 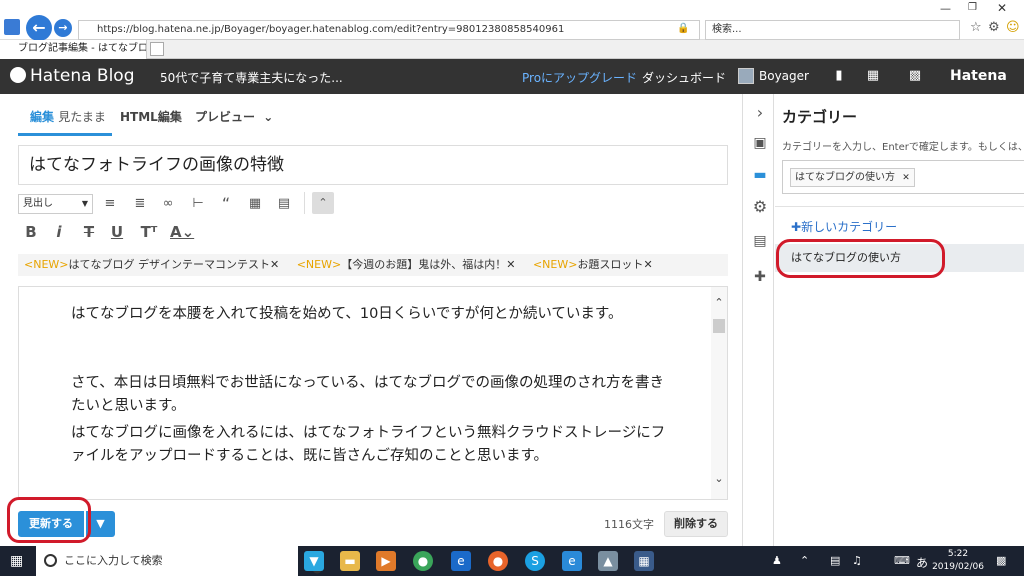 I want to click on chevron-right-icon: ›, so click(x=760, y=113).